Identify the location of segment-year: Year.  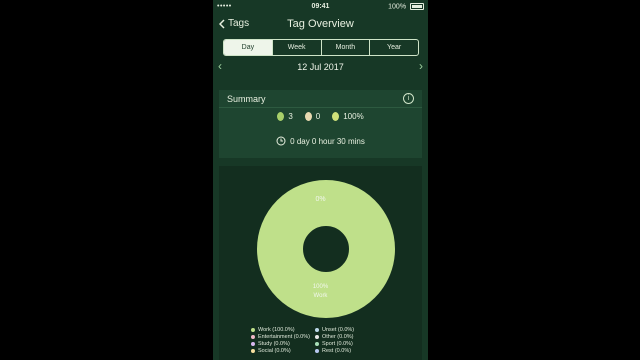
(393, 47).